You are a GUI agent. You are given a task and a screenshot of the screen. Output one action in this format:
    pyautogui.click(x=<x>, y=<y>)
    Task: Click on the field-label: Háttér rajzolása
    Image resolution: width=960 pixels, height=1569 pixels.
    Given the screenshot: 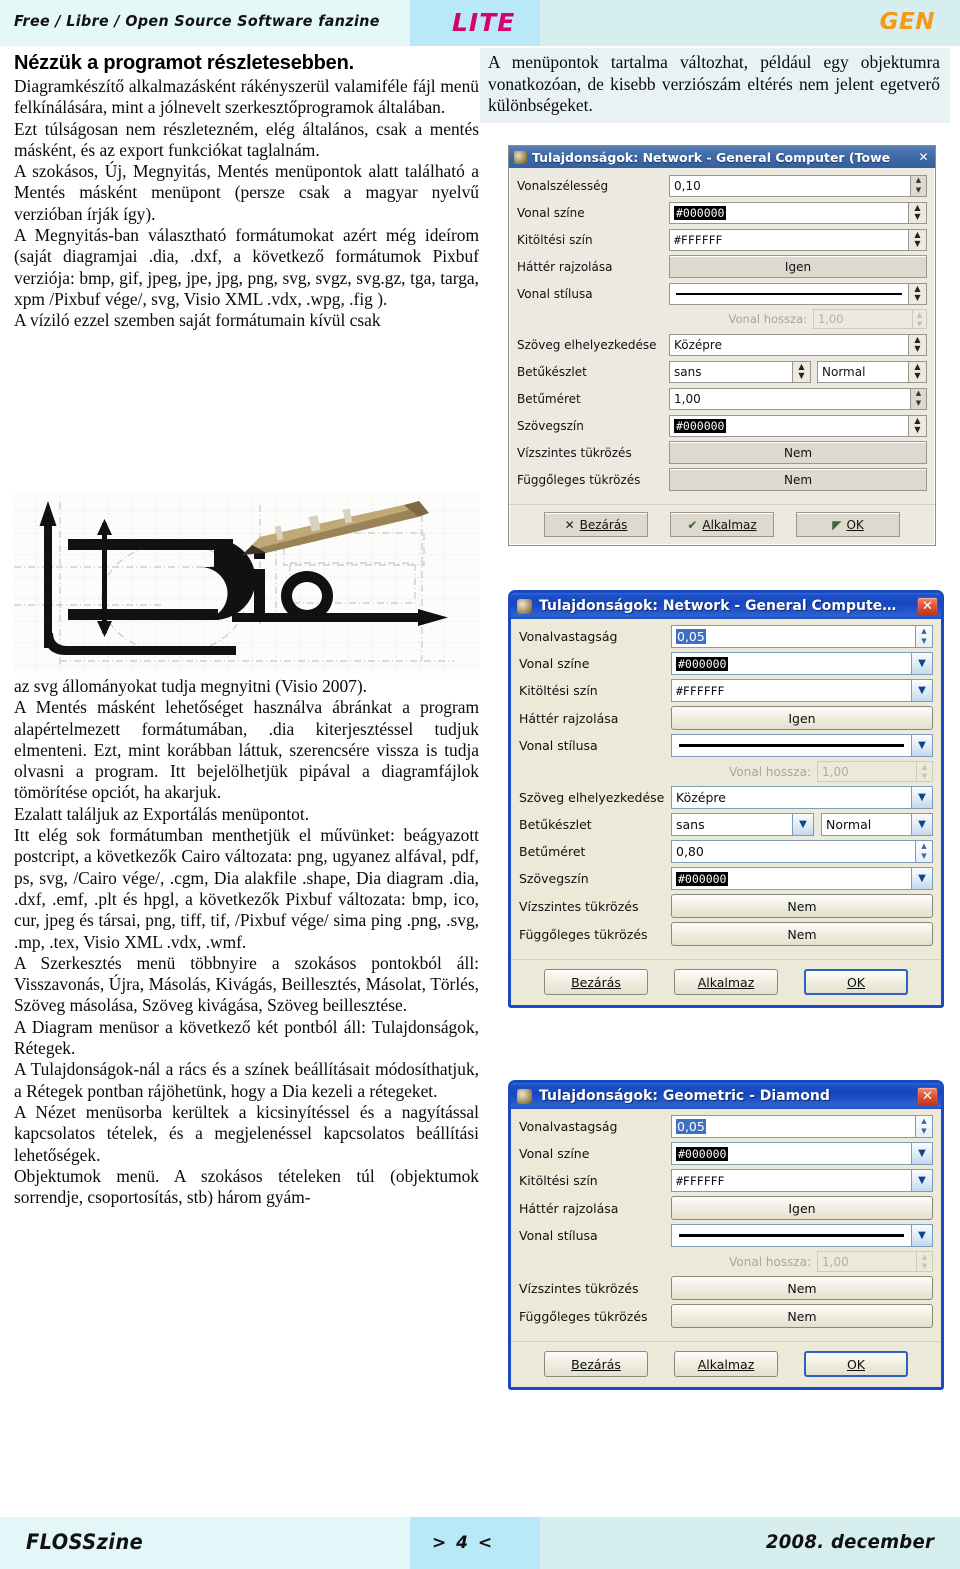 What is the action you would take?
    pyautogui.click(x=565, y=266)
    